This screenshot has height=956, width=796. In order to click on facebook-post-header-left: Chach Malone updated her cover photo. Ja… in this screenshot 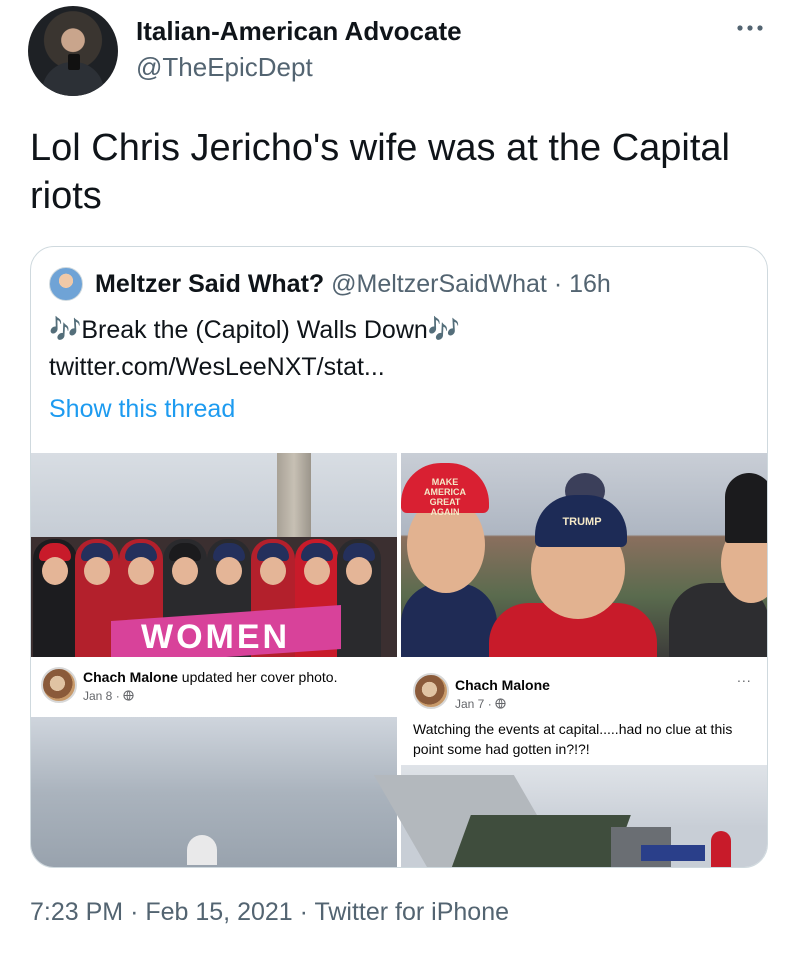, I will do `click(214, 687)`.